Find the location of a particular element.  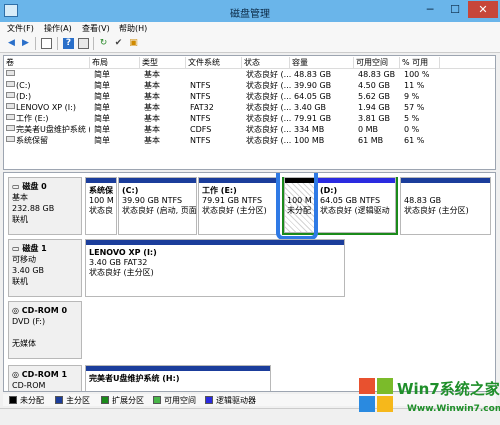

legend-label: 逻辑驱动器 is located at coordinates (236, 400).